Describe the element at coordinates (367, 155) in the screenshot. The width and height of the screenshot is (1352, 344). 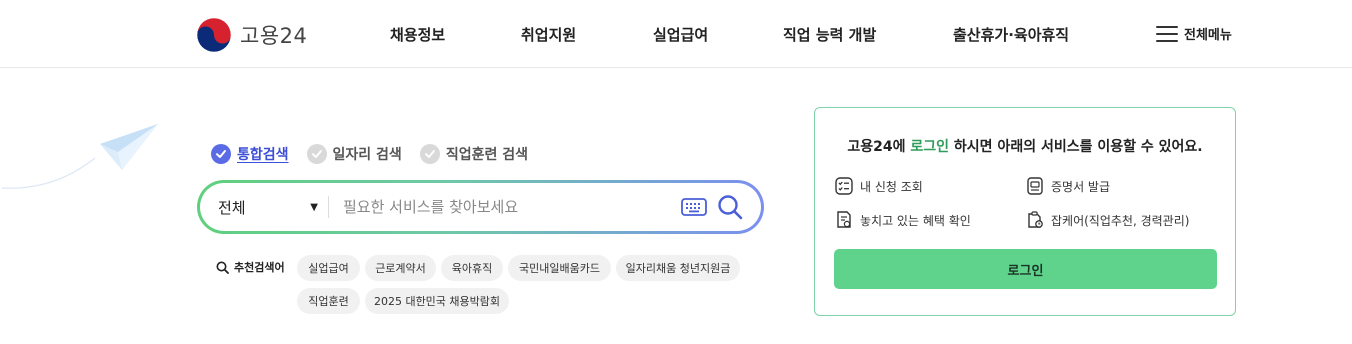
I see `tab-label: 일자리 검색` at that location.